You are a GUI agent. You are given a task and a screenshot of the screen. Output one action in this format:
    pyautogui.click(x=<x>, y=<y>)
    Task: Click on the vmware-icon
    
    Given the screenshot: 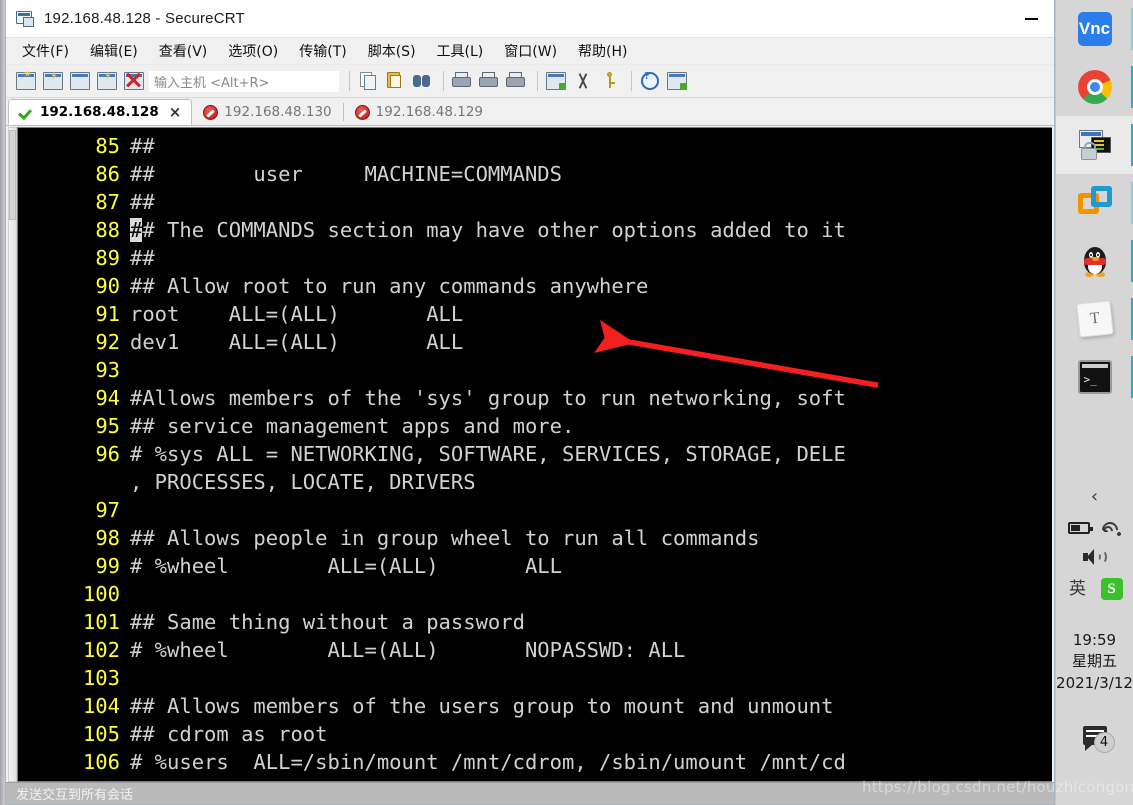 What is the action you would take?
    pyautogui.click(x=1094, y=203)
    